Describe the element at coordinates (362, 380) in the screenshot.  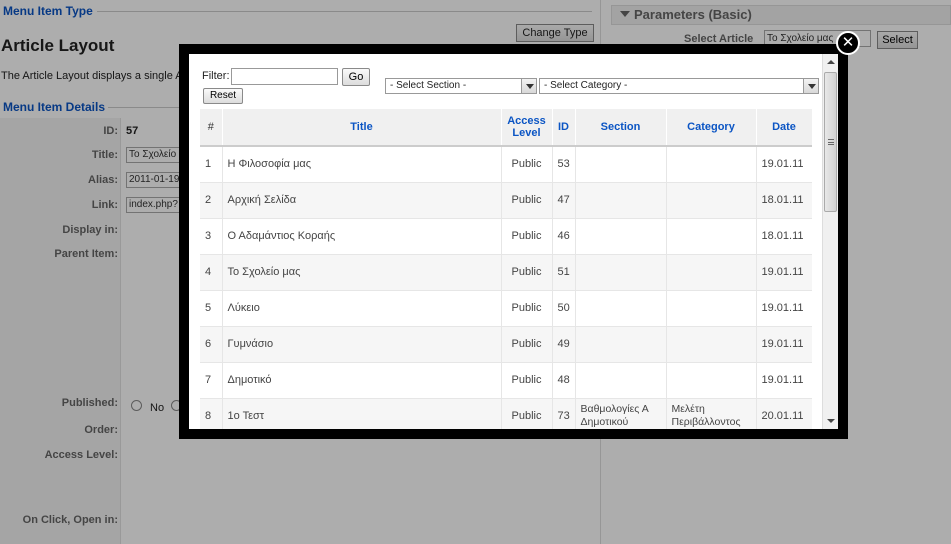
I see `row-title-link: Δημοτικό` at that location.